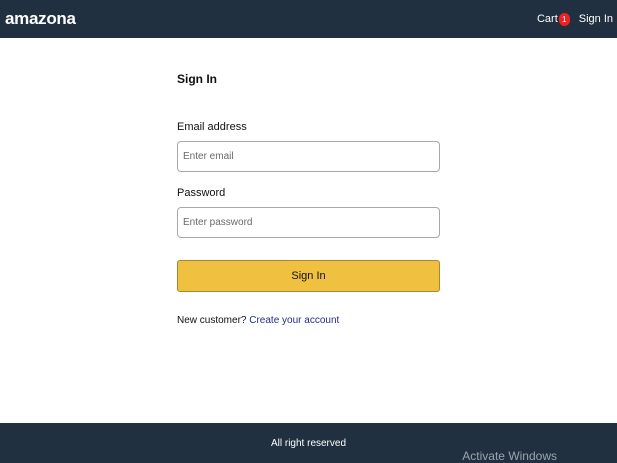 The height and width of the screenshot is (463, 617). Describe the element at coordinates (212, 127) in the screenshot. I see `email-label: Email address` at that location.